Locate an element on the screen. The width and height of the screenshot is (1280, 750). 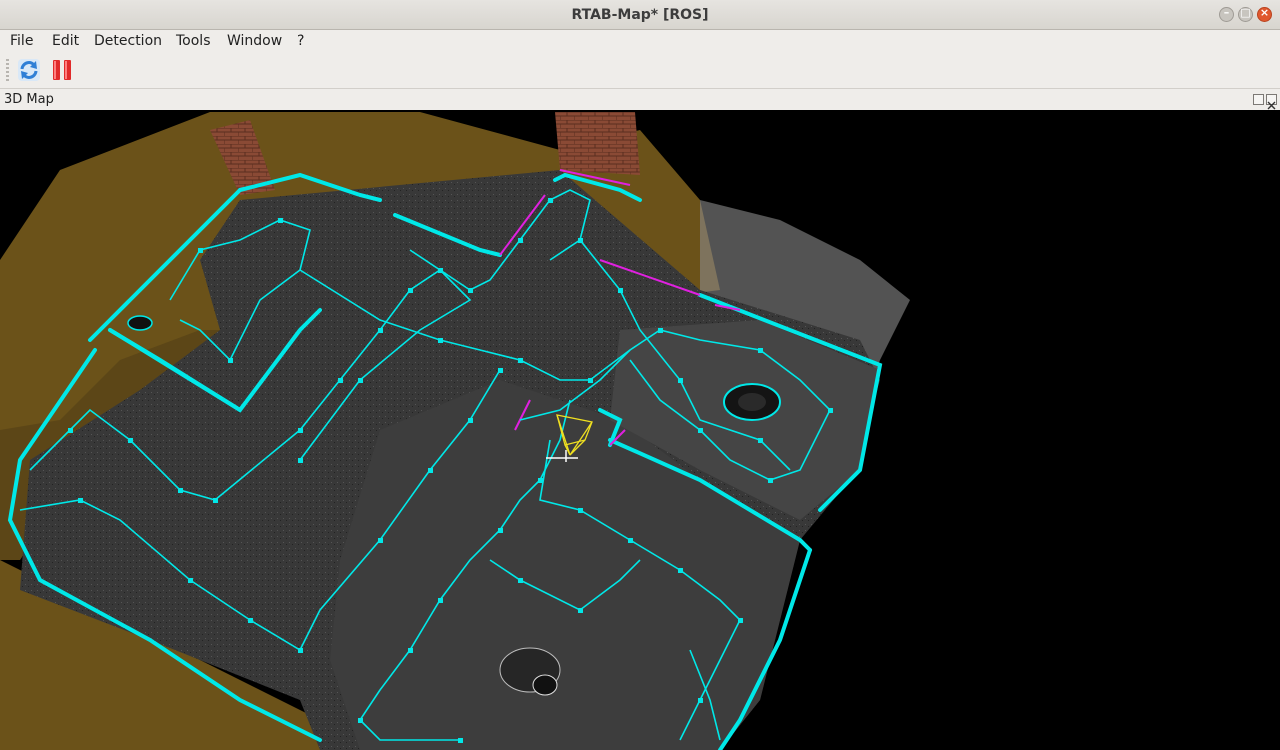
menu-bar: File Edit Detection Tools Window ? is located at coordinates (640, 41).